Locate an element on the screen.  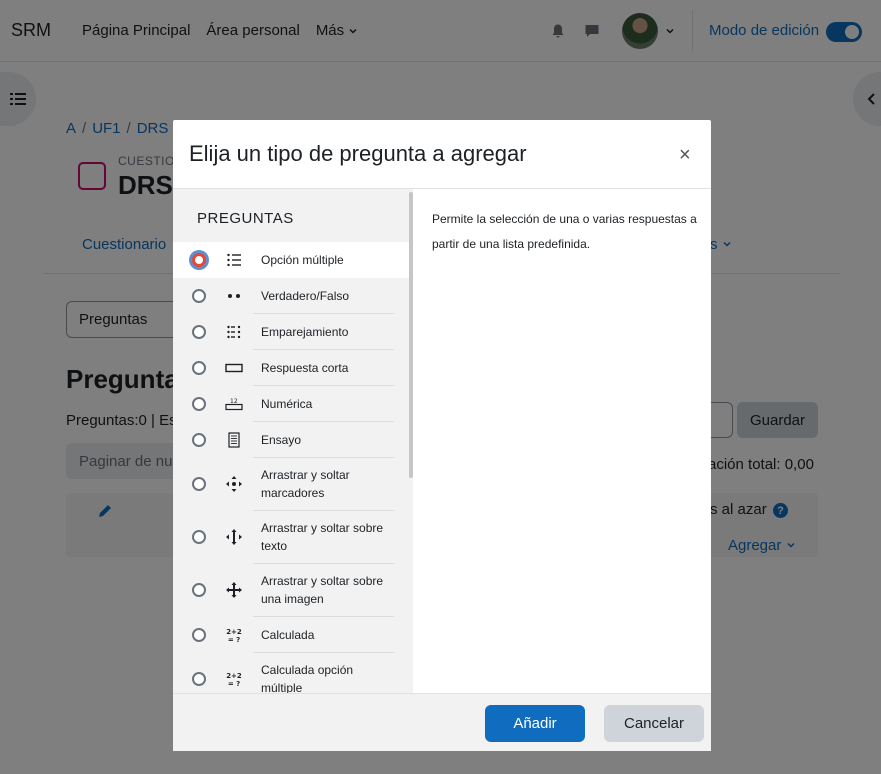
option-match: Emparejamiento is located at coordinates (291, 331).